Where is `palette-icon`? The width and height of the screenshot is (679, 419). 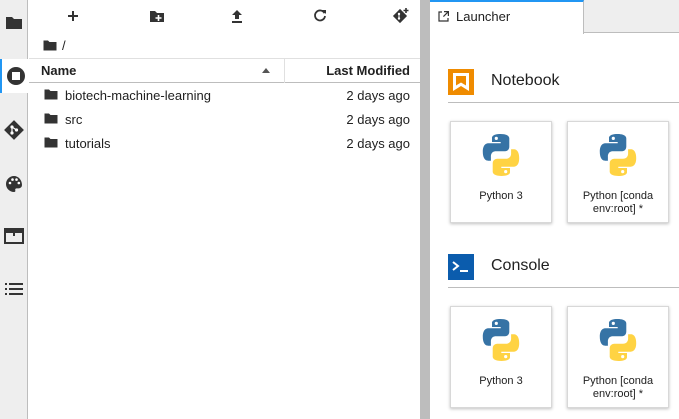 palette-icon is located at coordinates (14, 184).